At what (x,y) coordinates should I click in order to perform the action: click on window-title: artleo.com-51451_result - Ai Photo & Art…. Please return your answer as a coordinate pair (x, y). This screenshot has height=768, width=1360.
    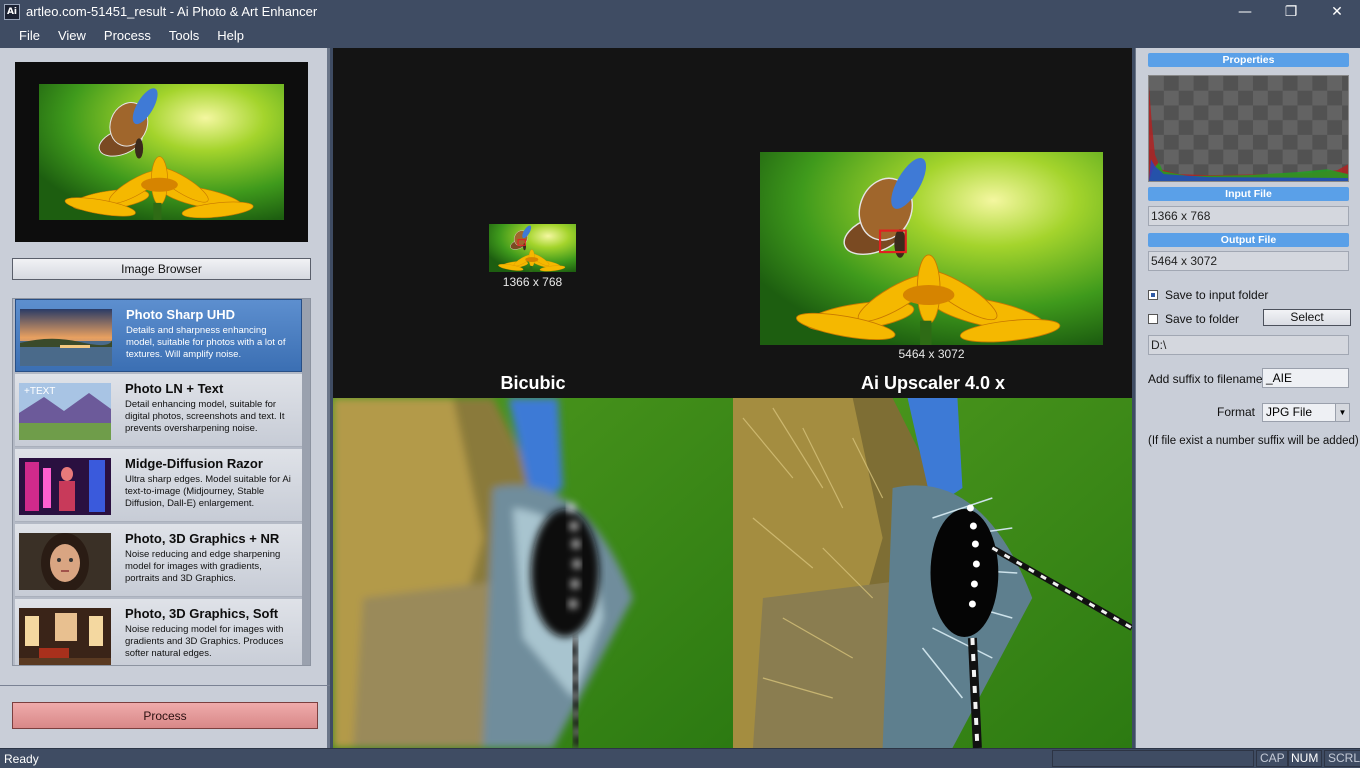
    Looking at the image, I should click on (172, 11).